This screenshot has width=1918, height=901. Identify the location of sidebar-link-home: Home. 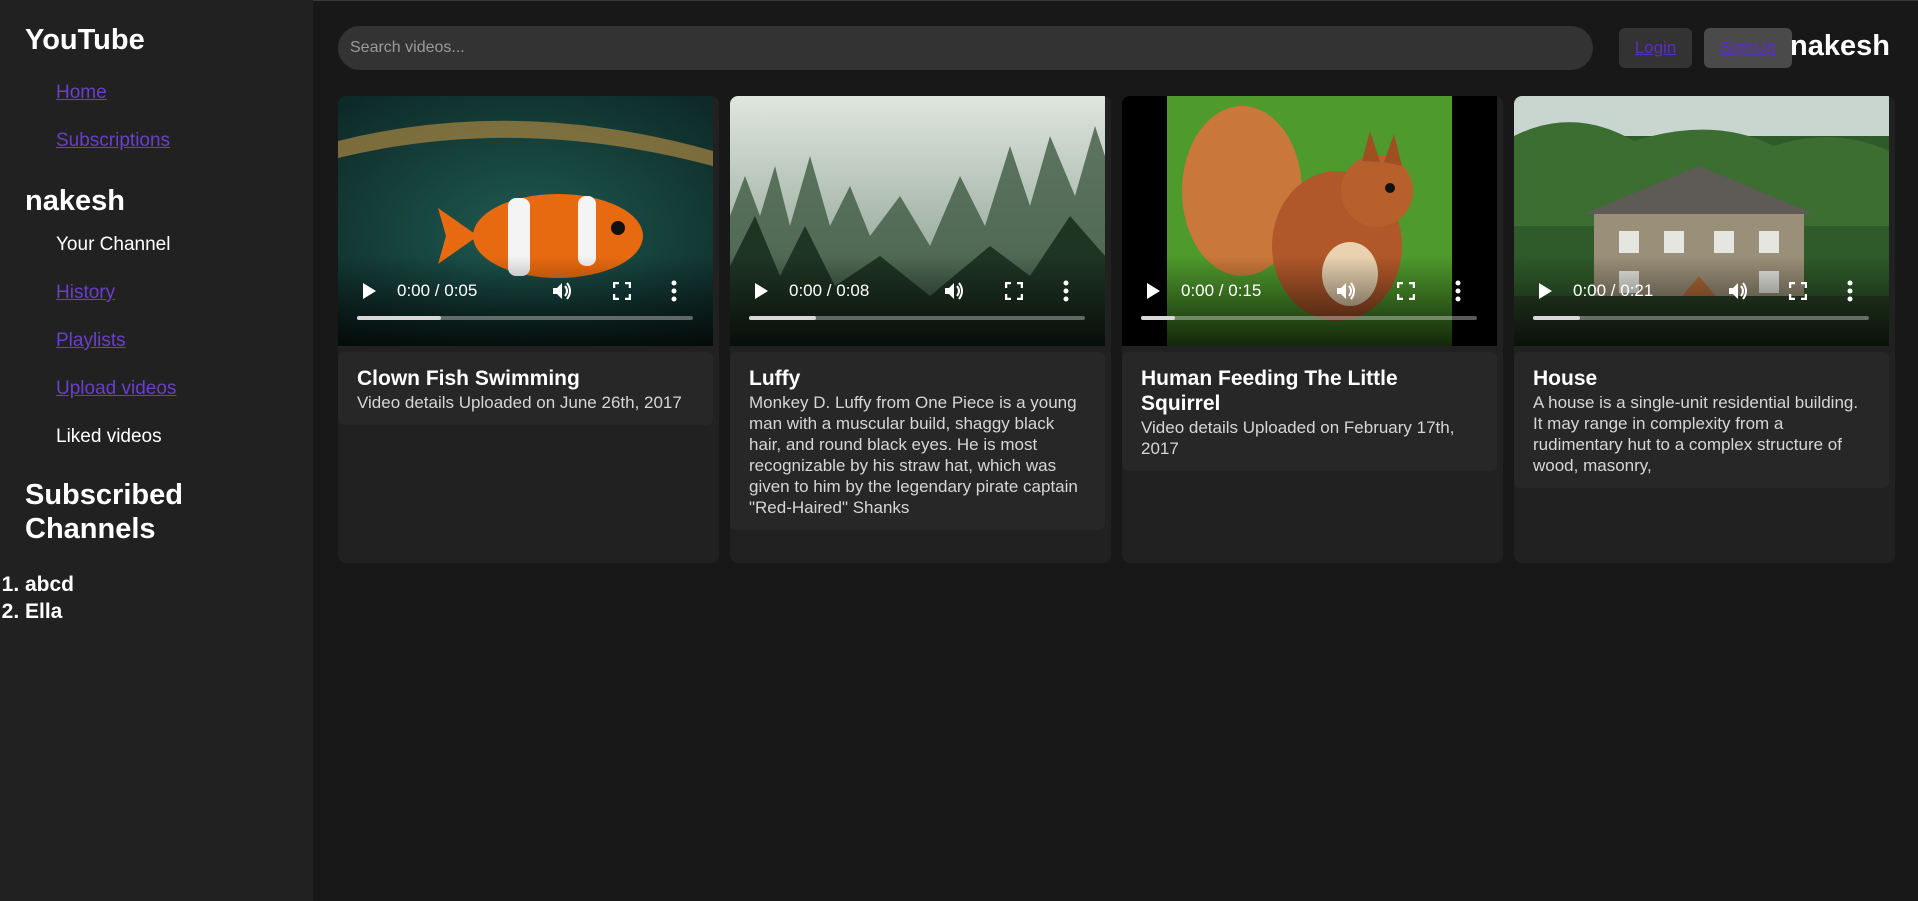
(81, 93).